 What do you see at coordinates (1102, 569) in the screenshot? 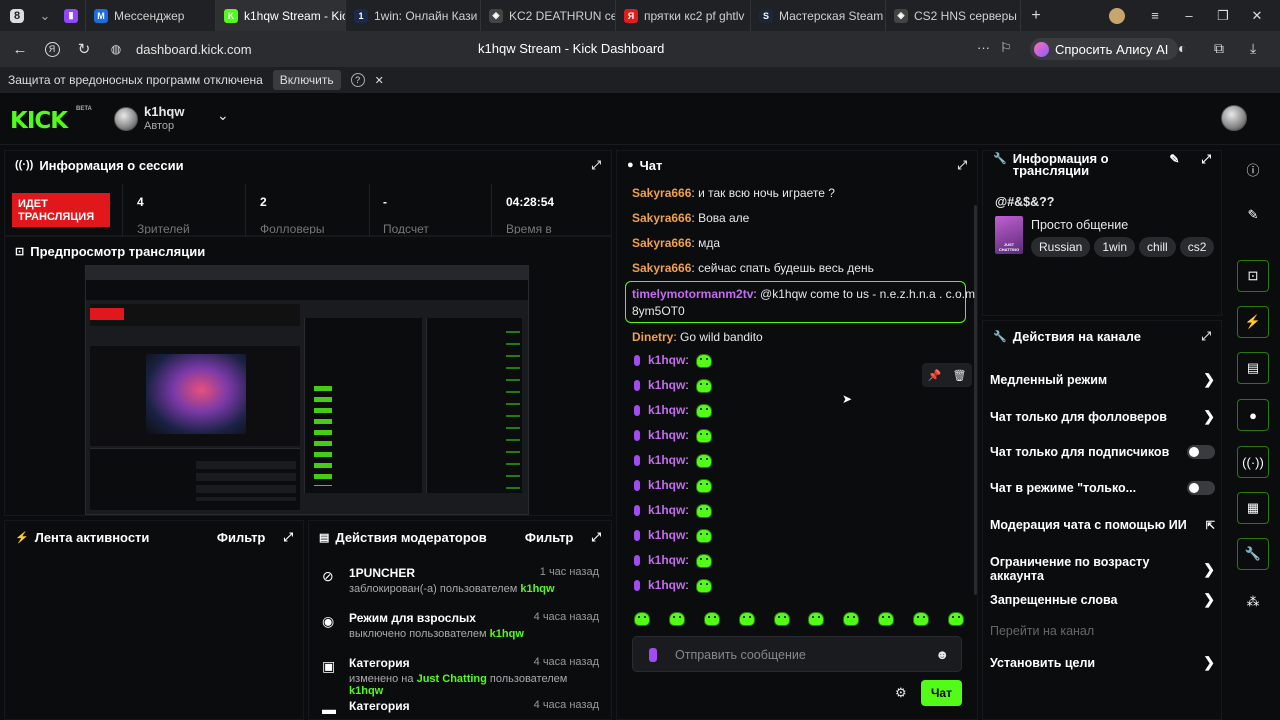
I see `channel-action-item: Ограничение по возрасту аккаунта ❯` at bounding box center [1102, 569].